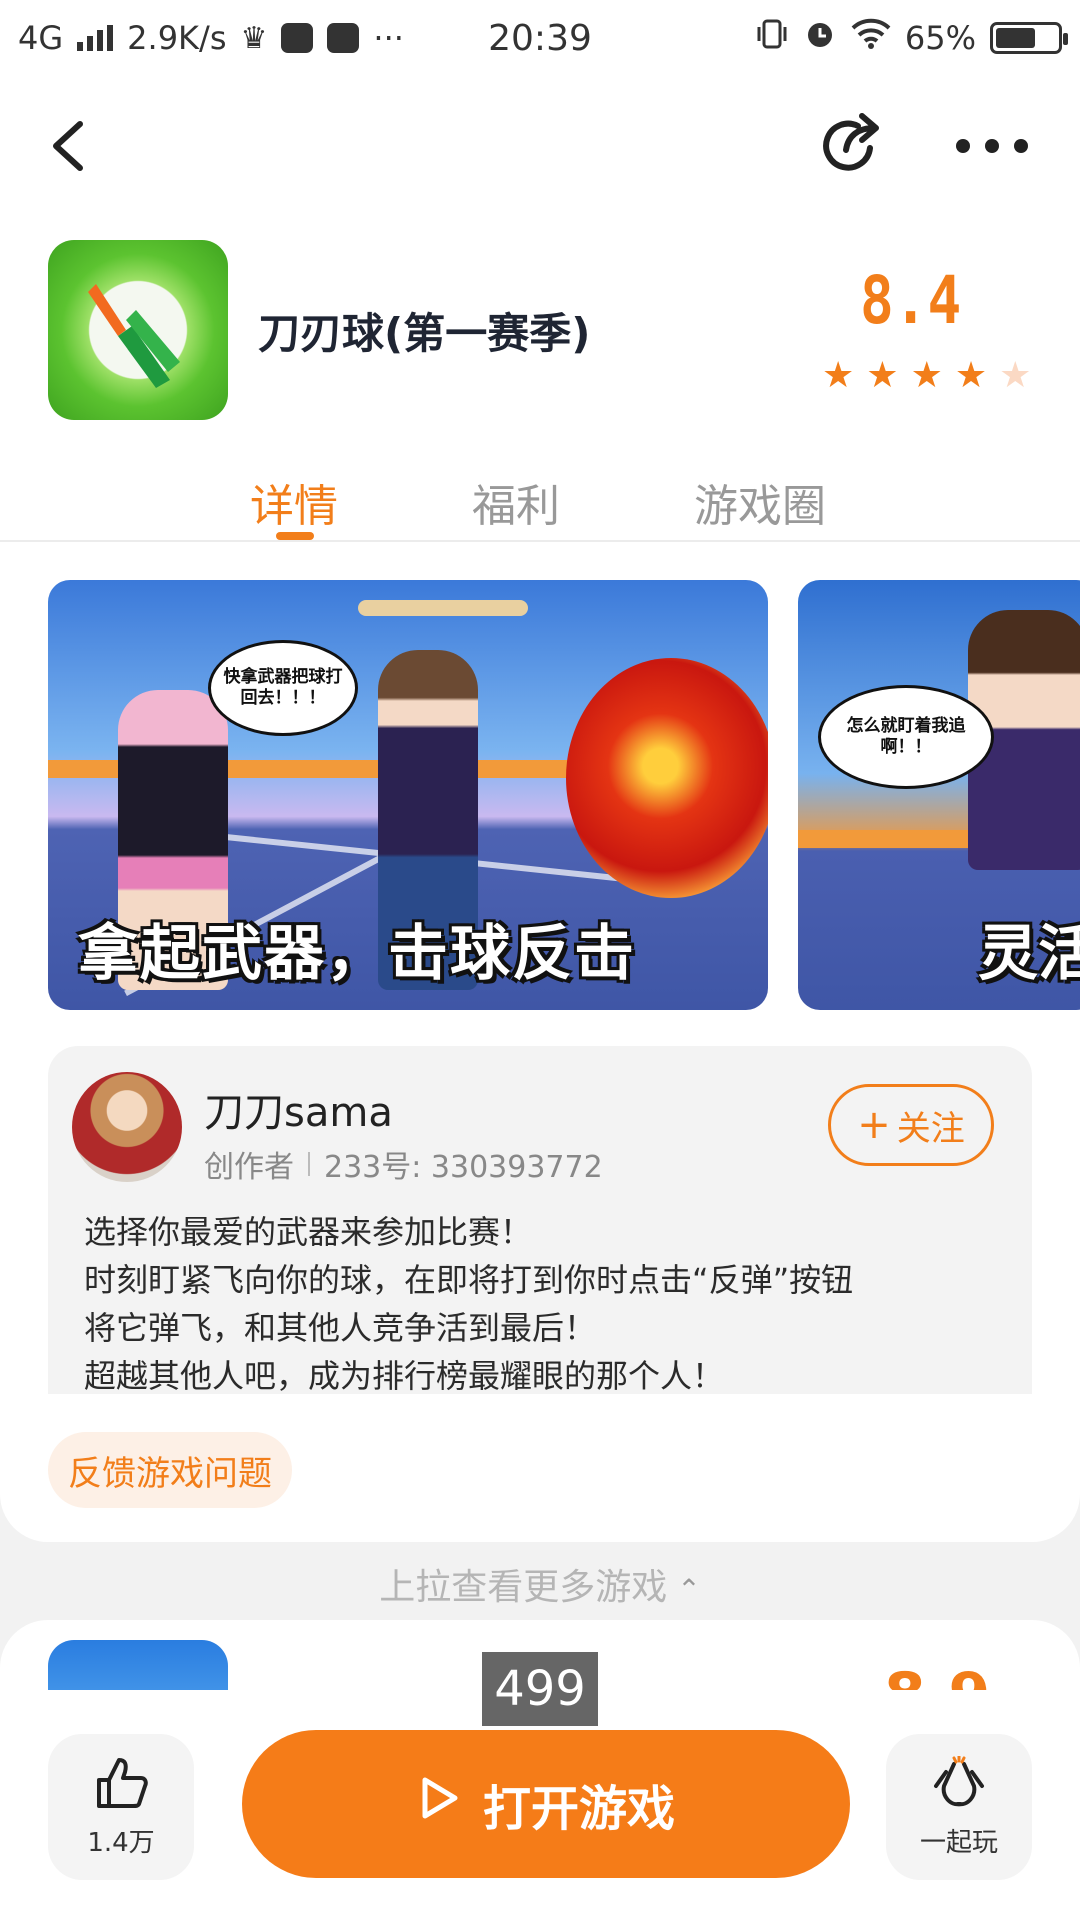 Image resolution: width=1080 pixels, height=1920 pixels. I want to click on tab-game-circle: 游戏圈, so click(760, 502).